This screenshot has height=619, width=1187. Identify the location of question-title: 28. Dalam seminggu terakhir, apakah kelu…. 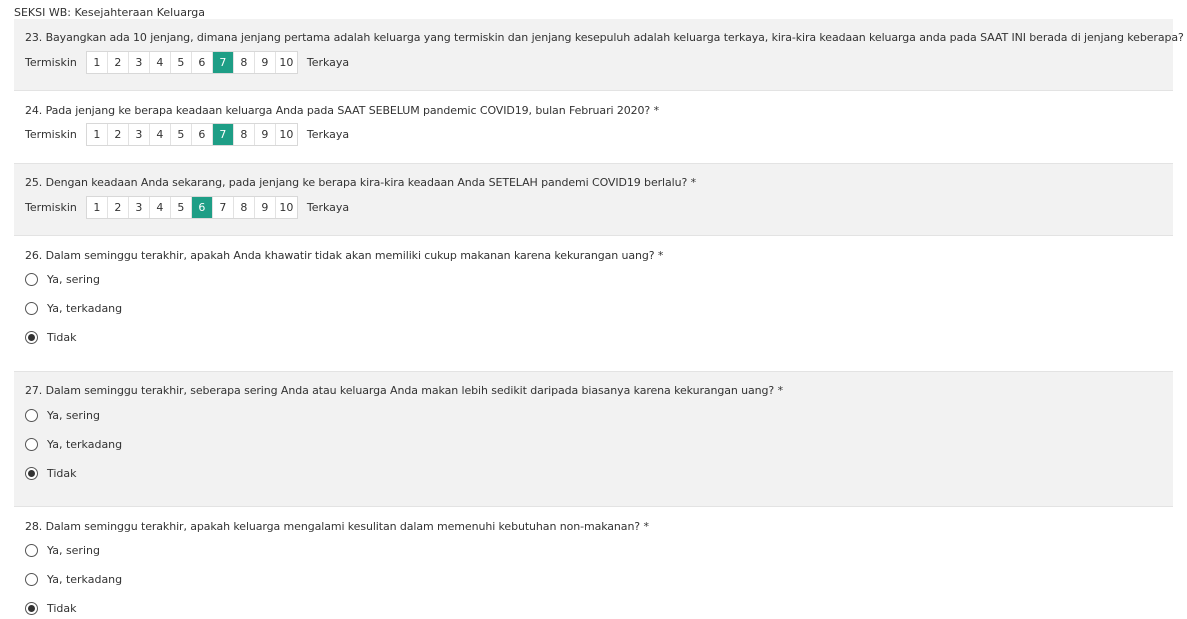
(337, 526).